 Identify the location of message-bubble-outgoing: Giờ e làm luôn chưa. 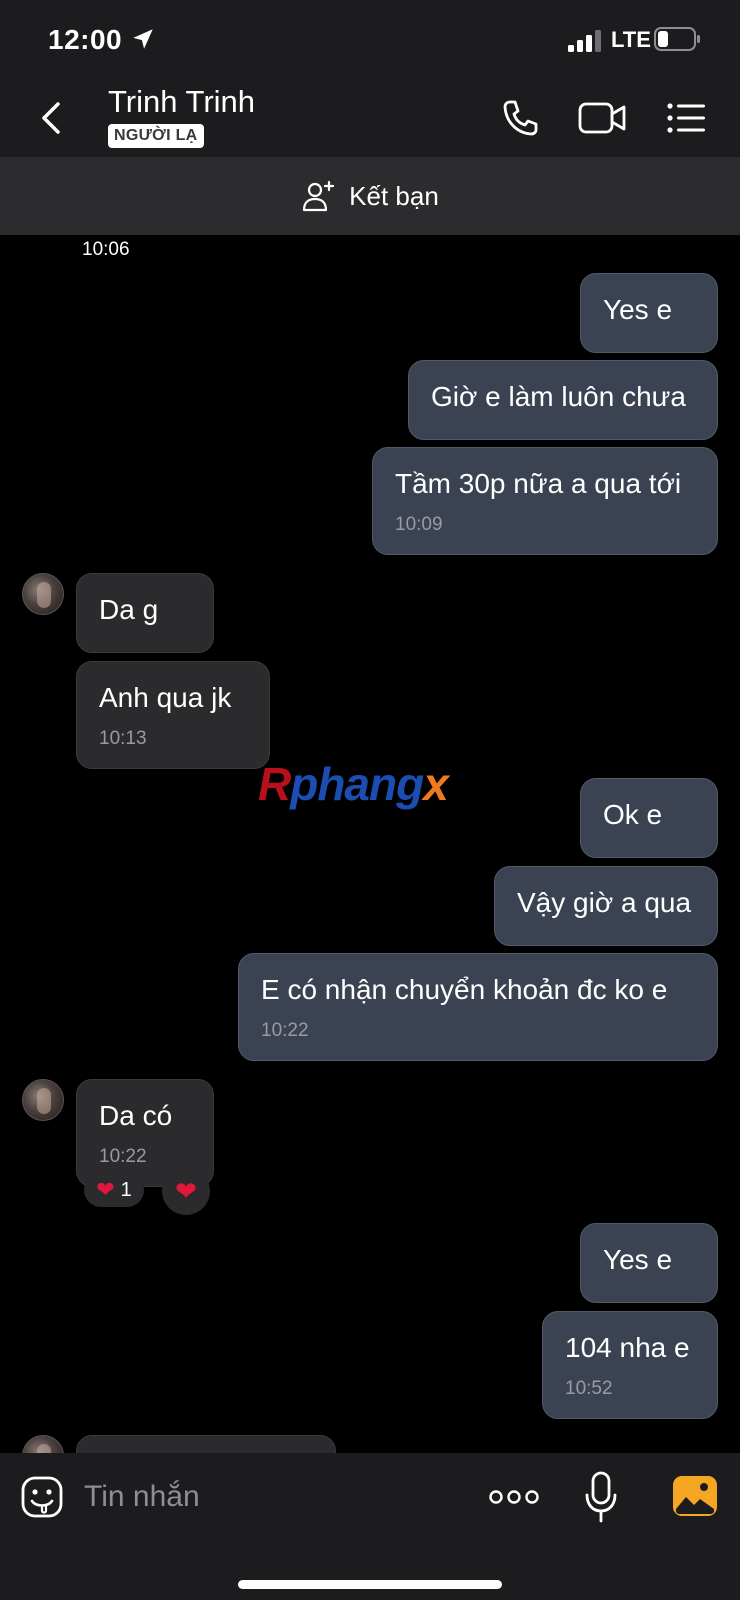
(563, 400).